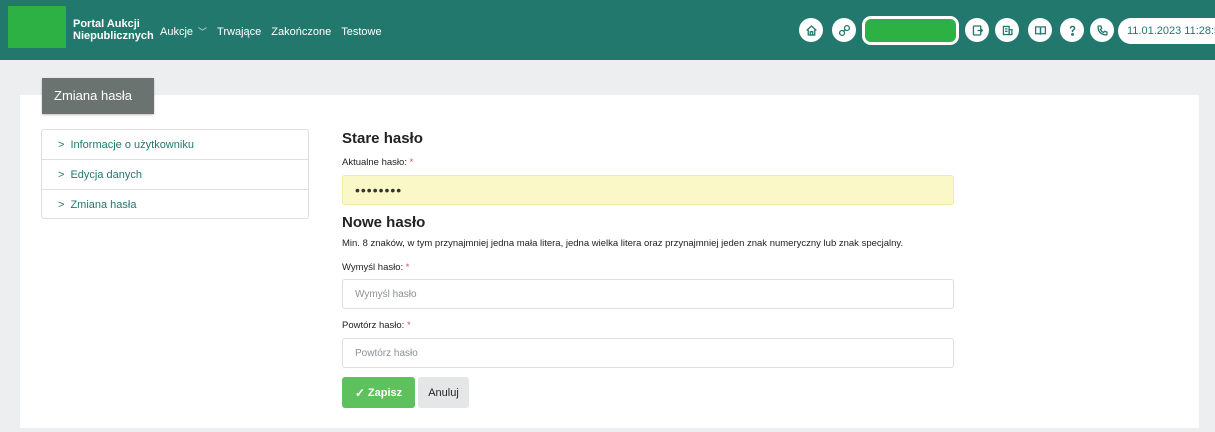  I want to click on brand-name: Portal Aukcji Niepublicznych, so click(113, 30).